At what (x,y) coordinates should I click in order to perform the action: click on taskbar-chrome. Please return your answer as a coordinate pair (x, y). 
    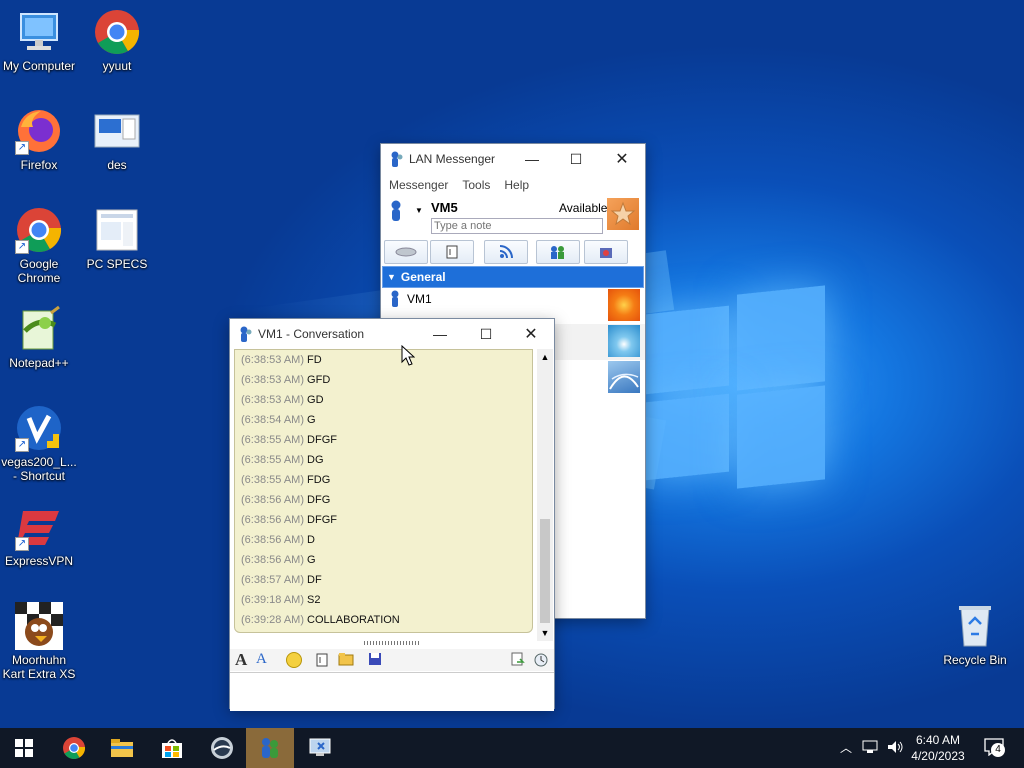
    Looking at the image, I should click on (74, 748).